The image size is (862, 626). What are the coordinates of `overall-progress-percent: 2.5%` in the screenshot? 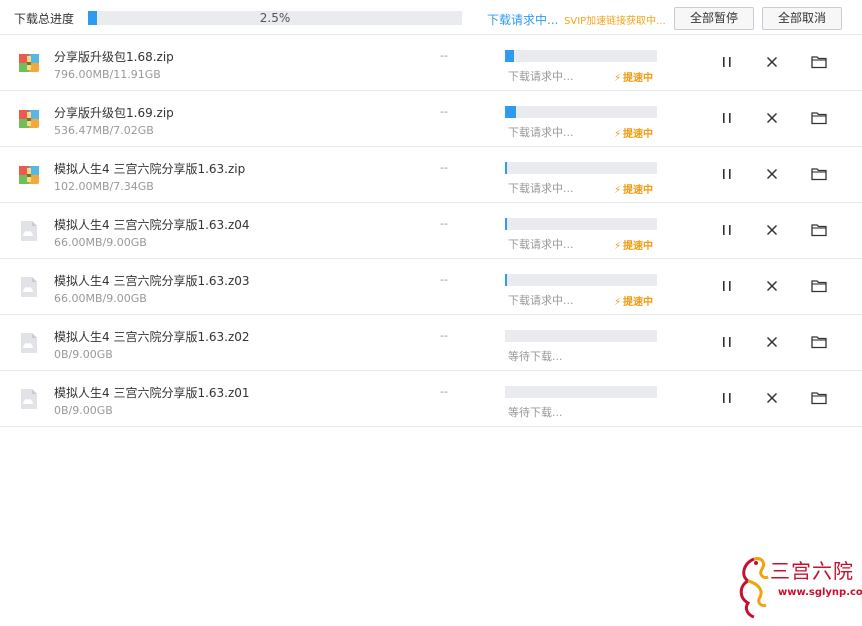 It's located at (275, 18).